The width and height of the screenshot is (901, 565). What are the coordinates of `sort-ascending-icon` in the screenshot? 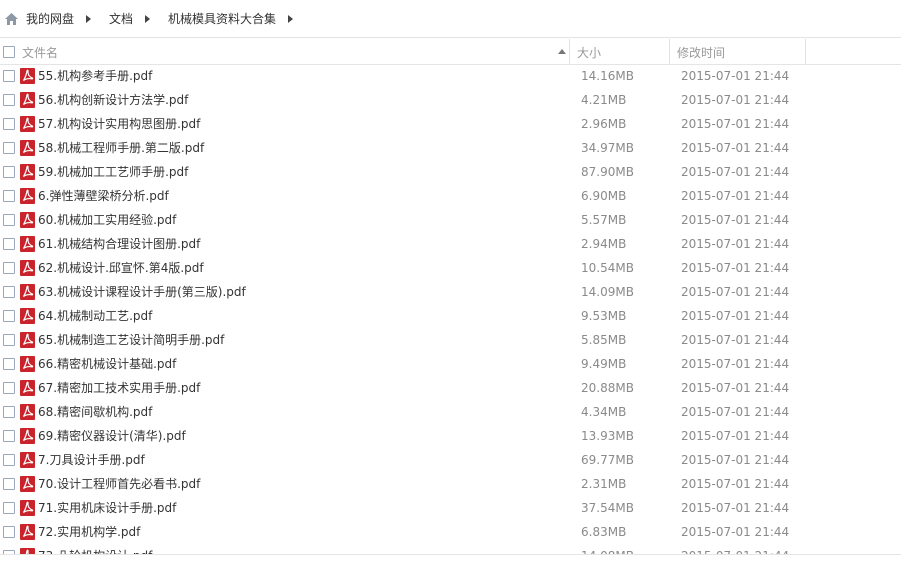 It's located at (562, 51).